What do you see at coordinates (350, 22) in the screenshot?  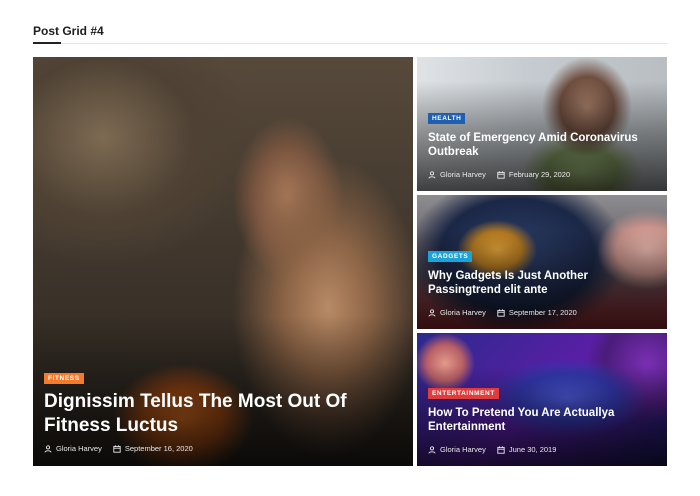 I see `section-header: Post Grid #4` at bounding box center [350, 22].